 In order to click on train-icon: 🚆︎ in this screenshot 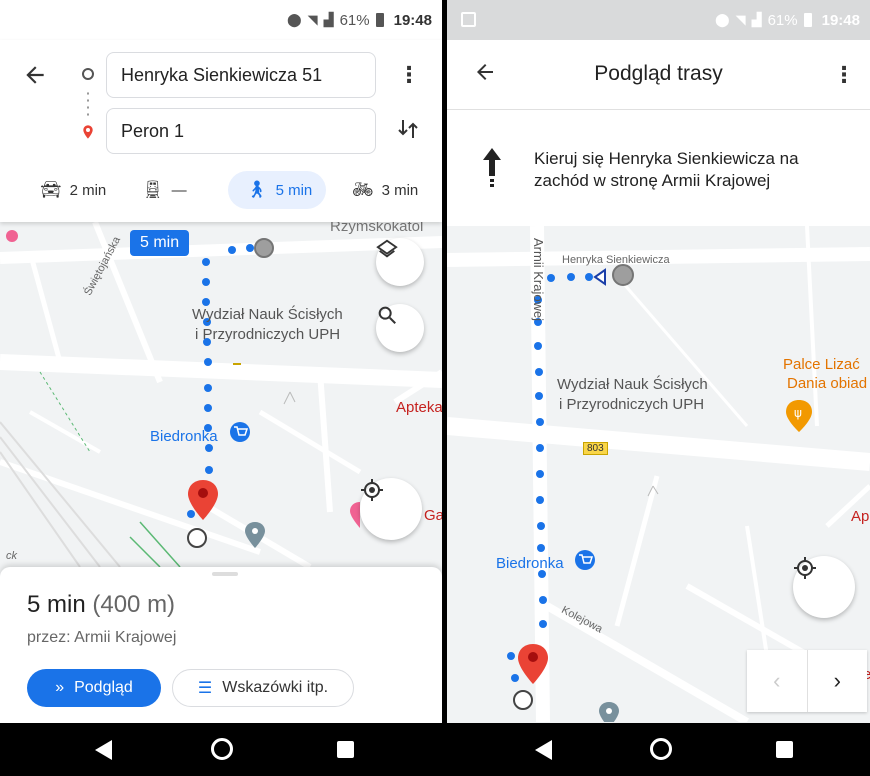, I will do `click(153, 189)`.